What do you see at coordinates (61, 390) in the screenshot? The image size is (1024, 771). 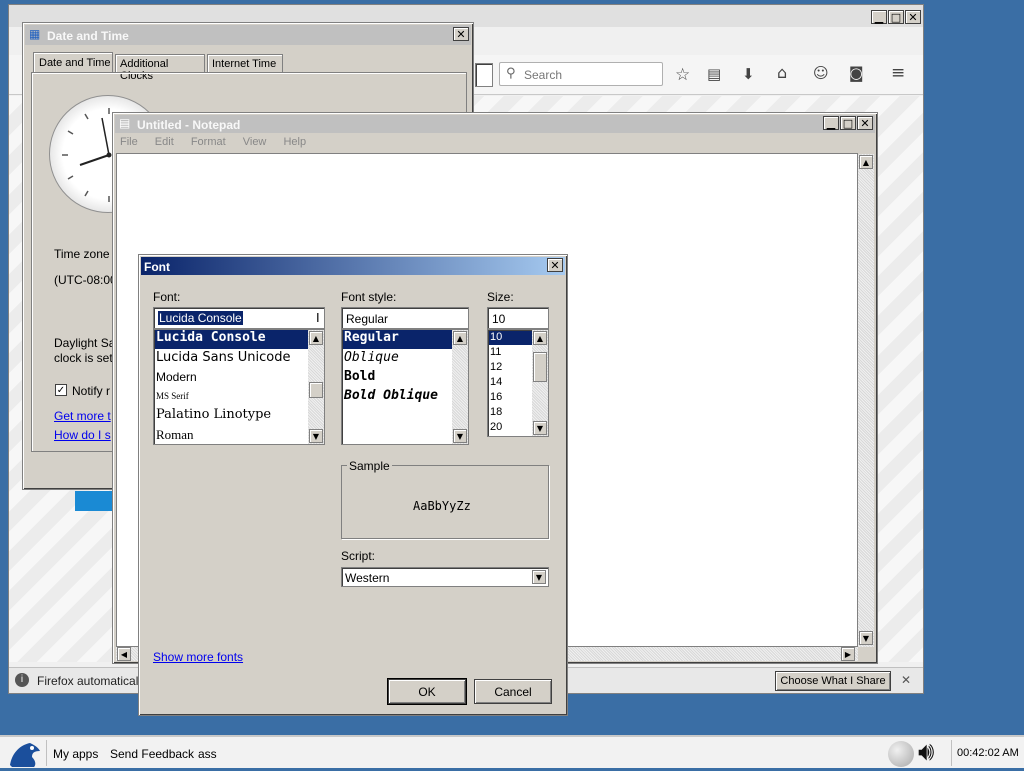 I see `notify-checkbox: ✓` at bounding box center [61, 390].